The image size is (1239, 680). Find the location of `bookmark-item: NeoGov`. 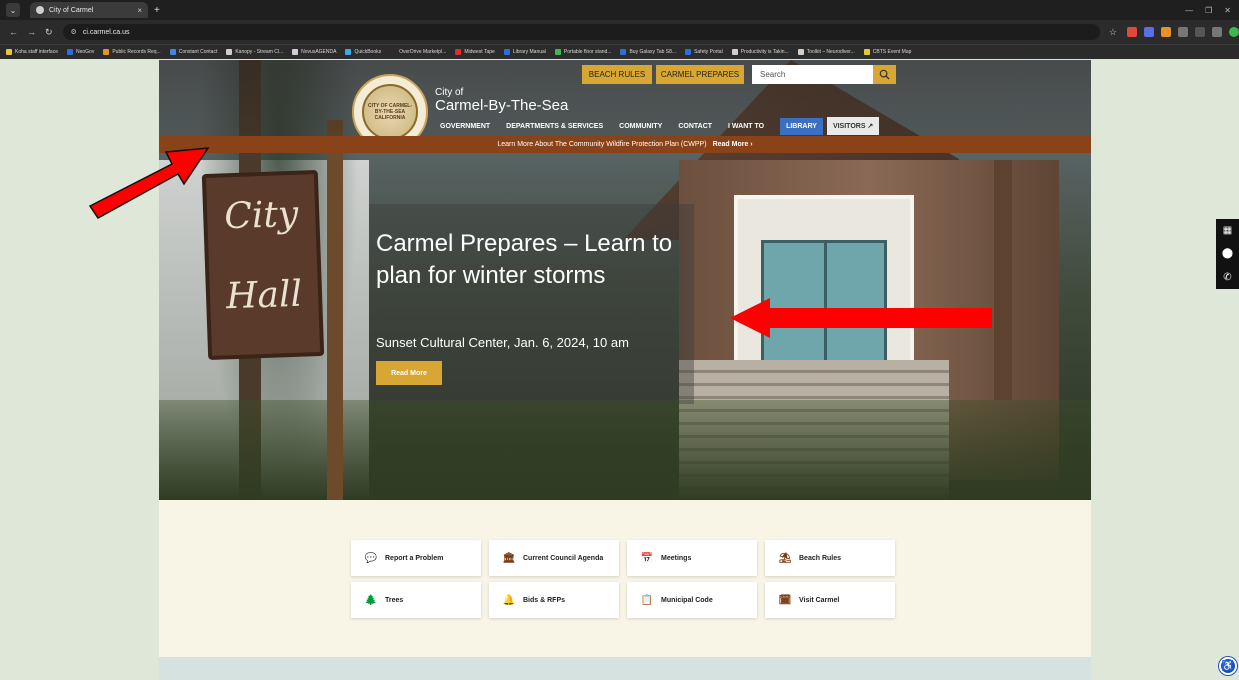

bookmark-item: NeoGov is located at coordinates (80, 52).